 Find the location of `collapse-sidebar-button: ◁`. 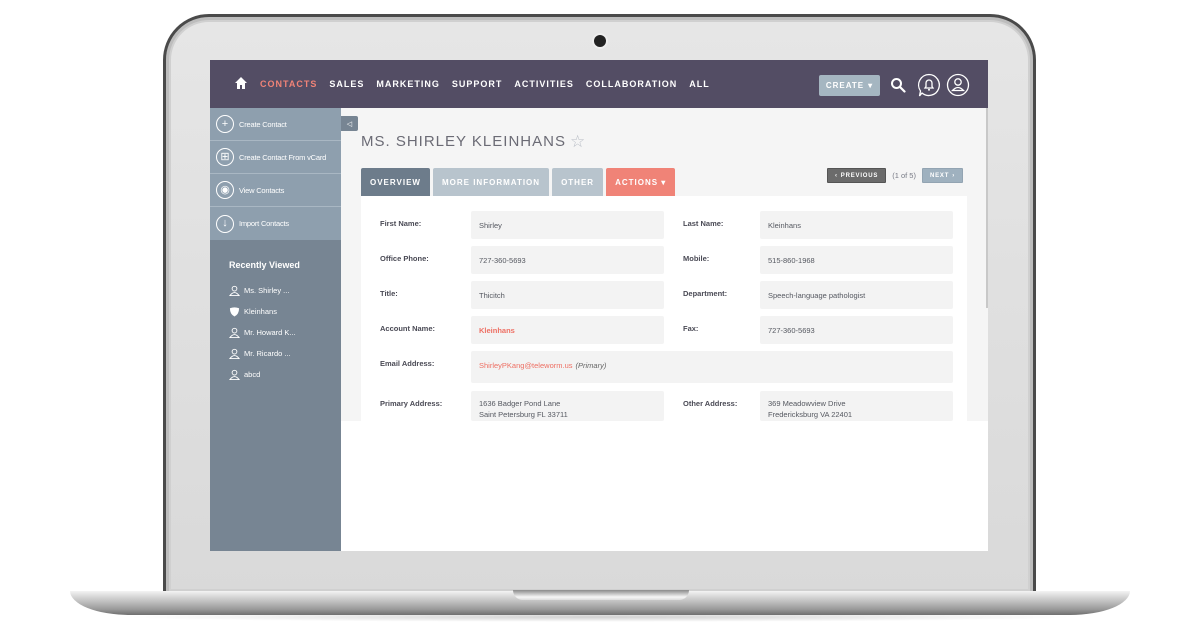

collapse-sidebar-button: ◁ is located at coordinates (349, 123).